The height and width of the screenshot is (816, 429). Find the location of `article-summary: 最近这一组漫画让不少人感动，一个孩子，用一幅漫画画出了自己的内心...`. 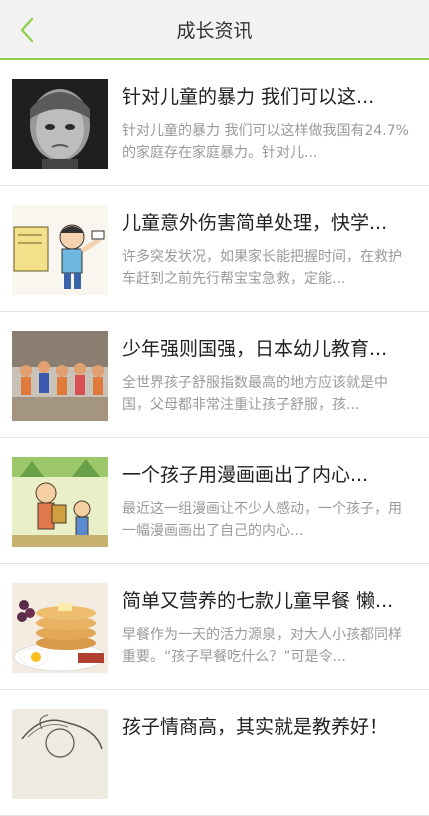

article-summary: 最近这一组漫画让不少人感动，一个孩子，用一幅漫画画出了自己的内心... is located at coordinates (262, 520).